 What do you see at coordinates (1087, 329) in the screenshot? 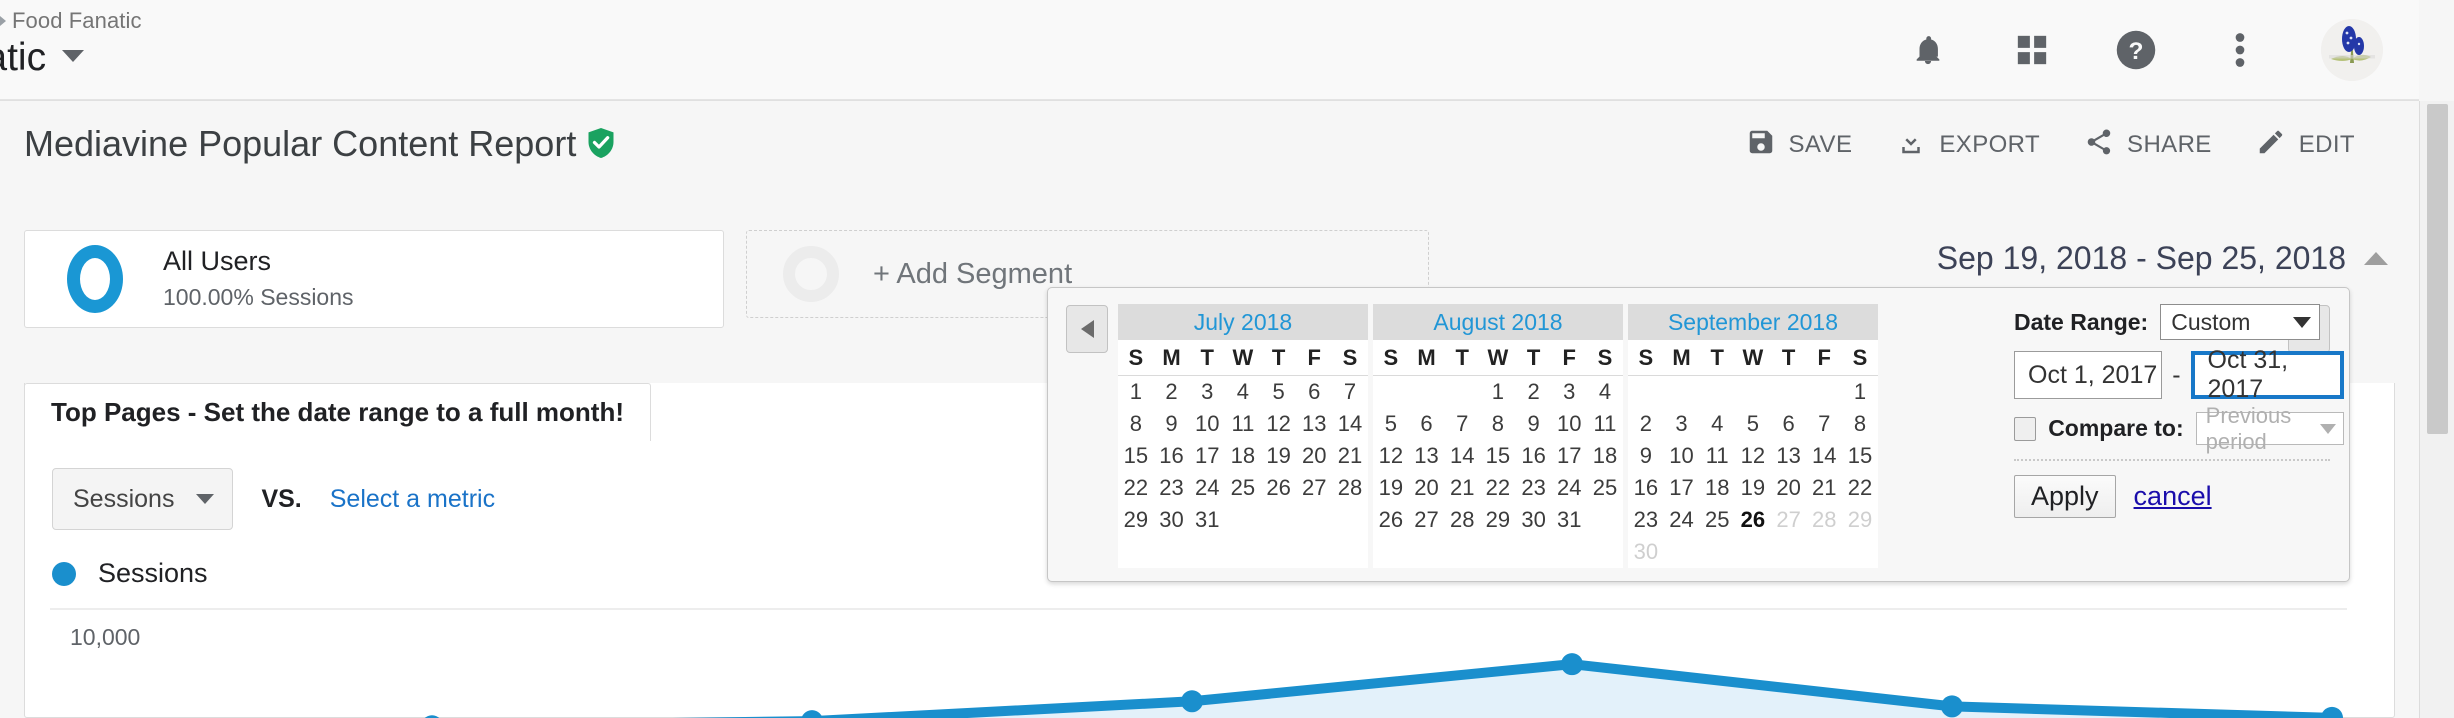
I see `calendar-prev-button` at bounding box center [1087, 329].